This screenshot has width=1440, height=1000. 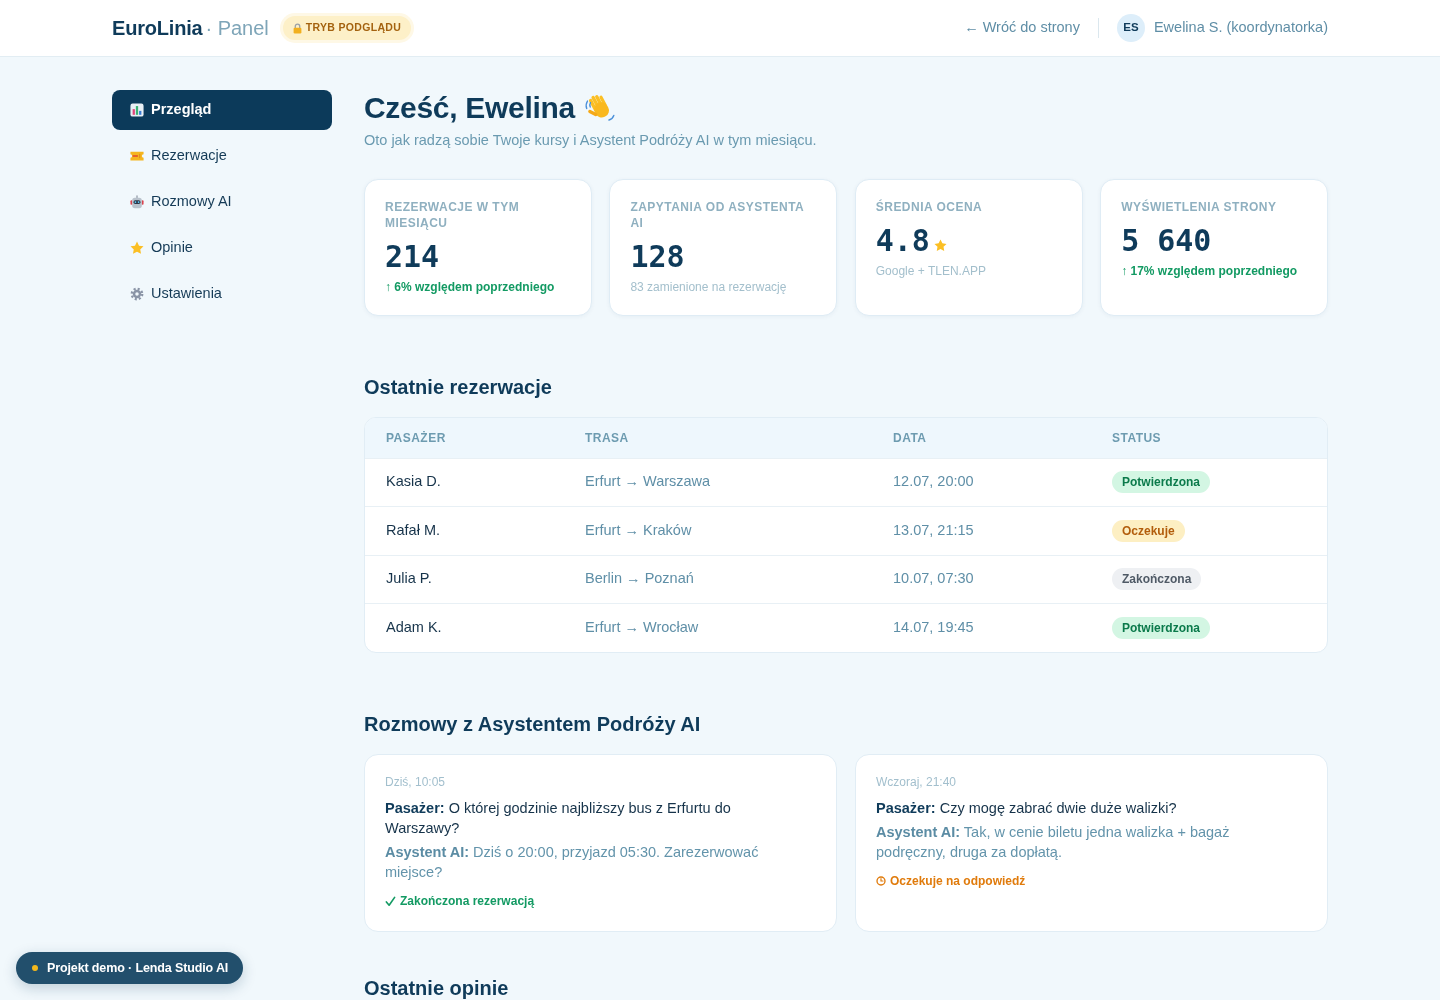 I want to click on stat-note: ↑ 6% względem poprzedniego, so click(x=470, y=287).